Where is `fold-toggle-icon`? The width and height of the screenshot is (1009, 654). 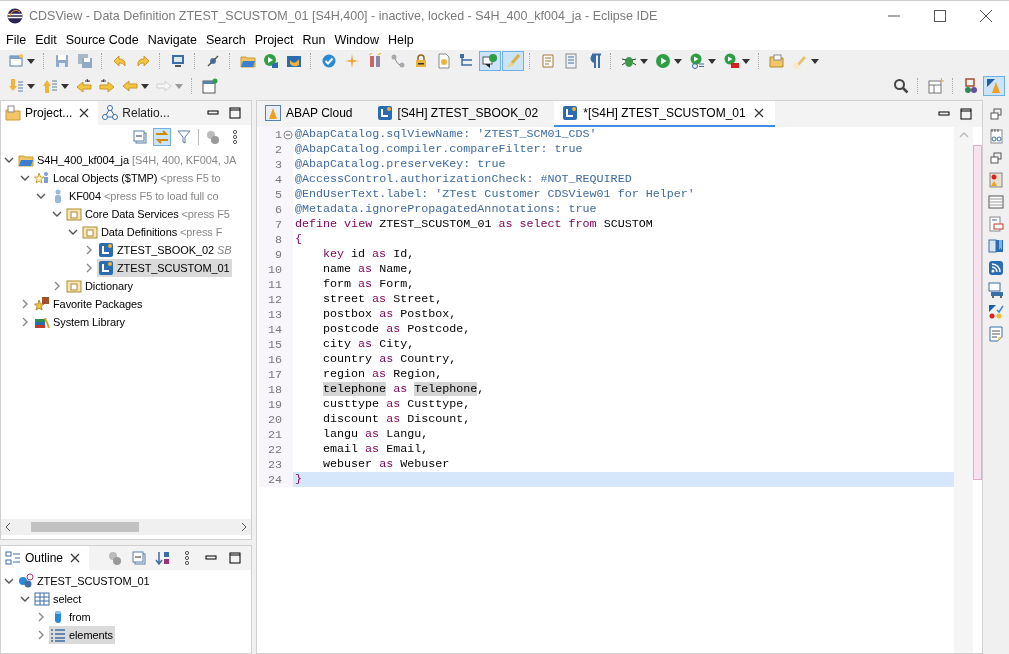
fold-toggle-icon is located at coordinates (287, 134).